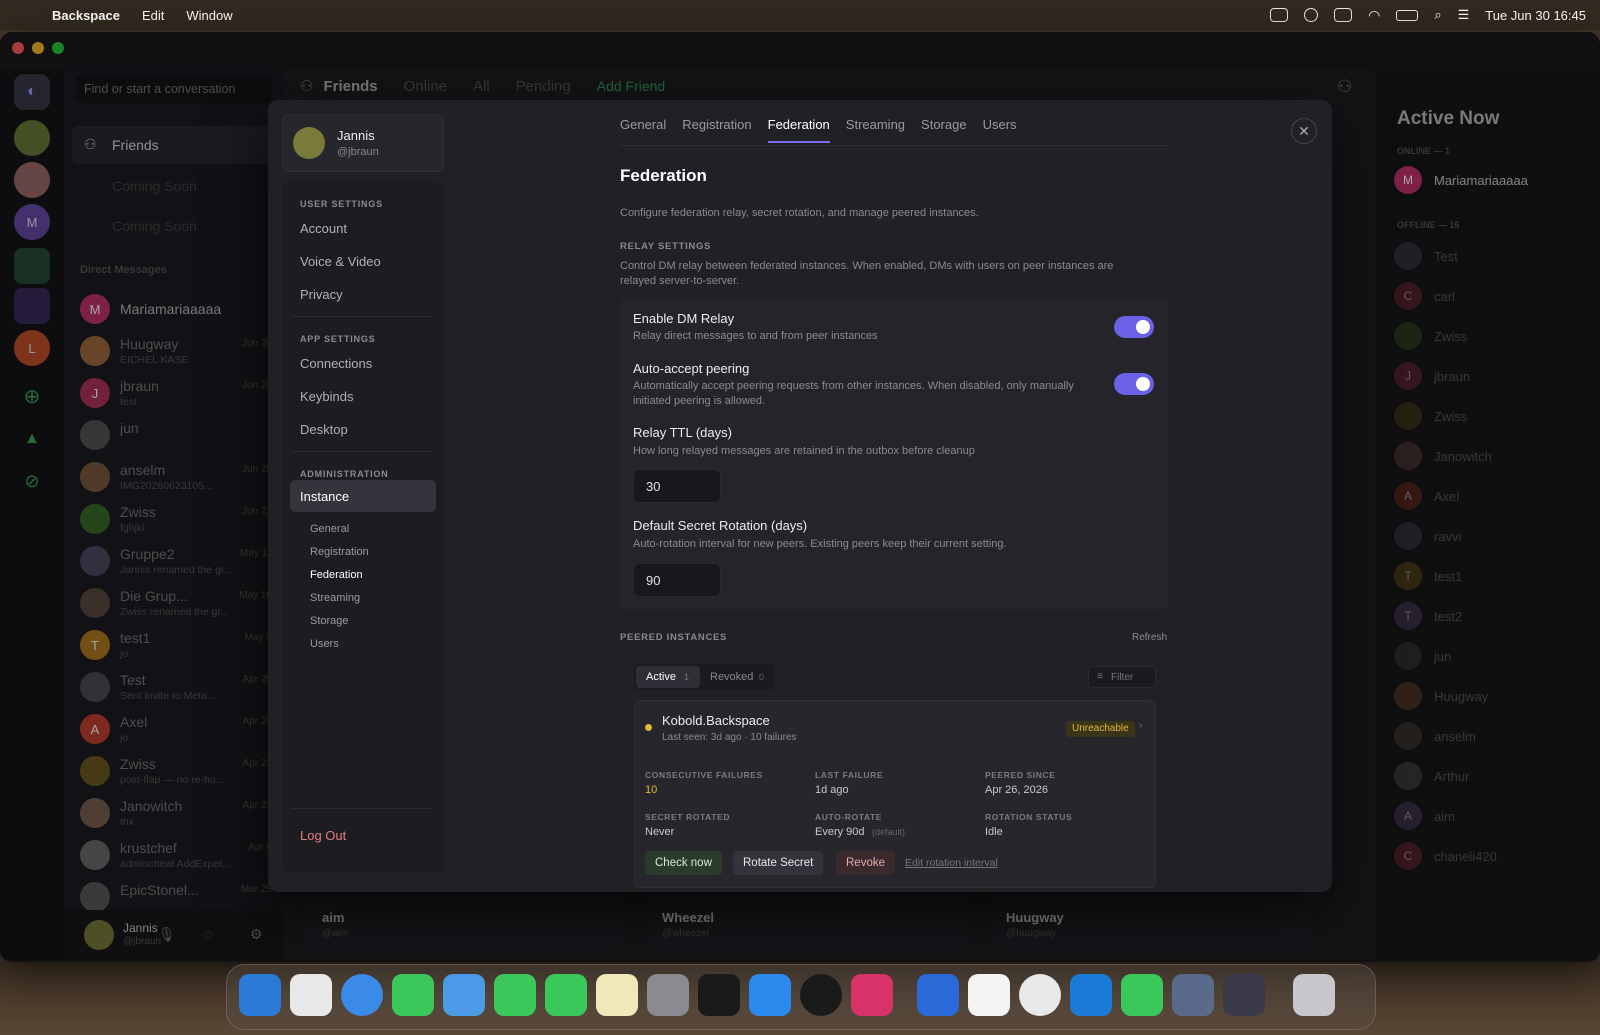  What do you see at coordinates (849, 817) in the screenshot?
I see `auto-rotate-label: AUTO-ROTATE` at bounding box center [849, 817].